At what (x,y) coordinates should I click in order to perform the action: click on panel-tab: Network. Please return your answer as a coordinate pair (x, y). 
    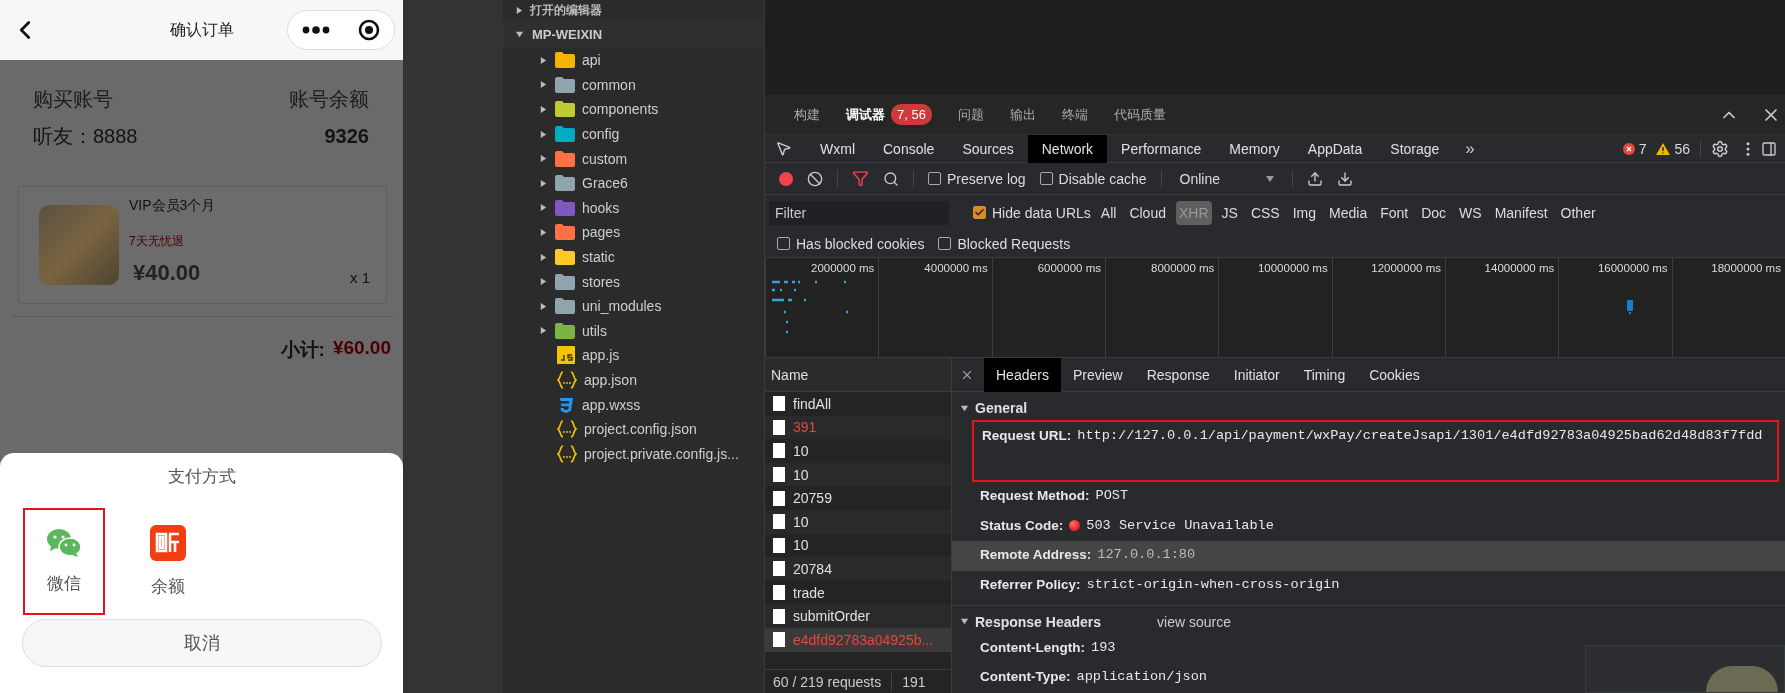
    Looking at the image, I should click on (1067, 148).